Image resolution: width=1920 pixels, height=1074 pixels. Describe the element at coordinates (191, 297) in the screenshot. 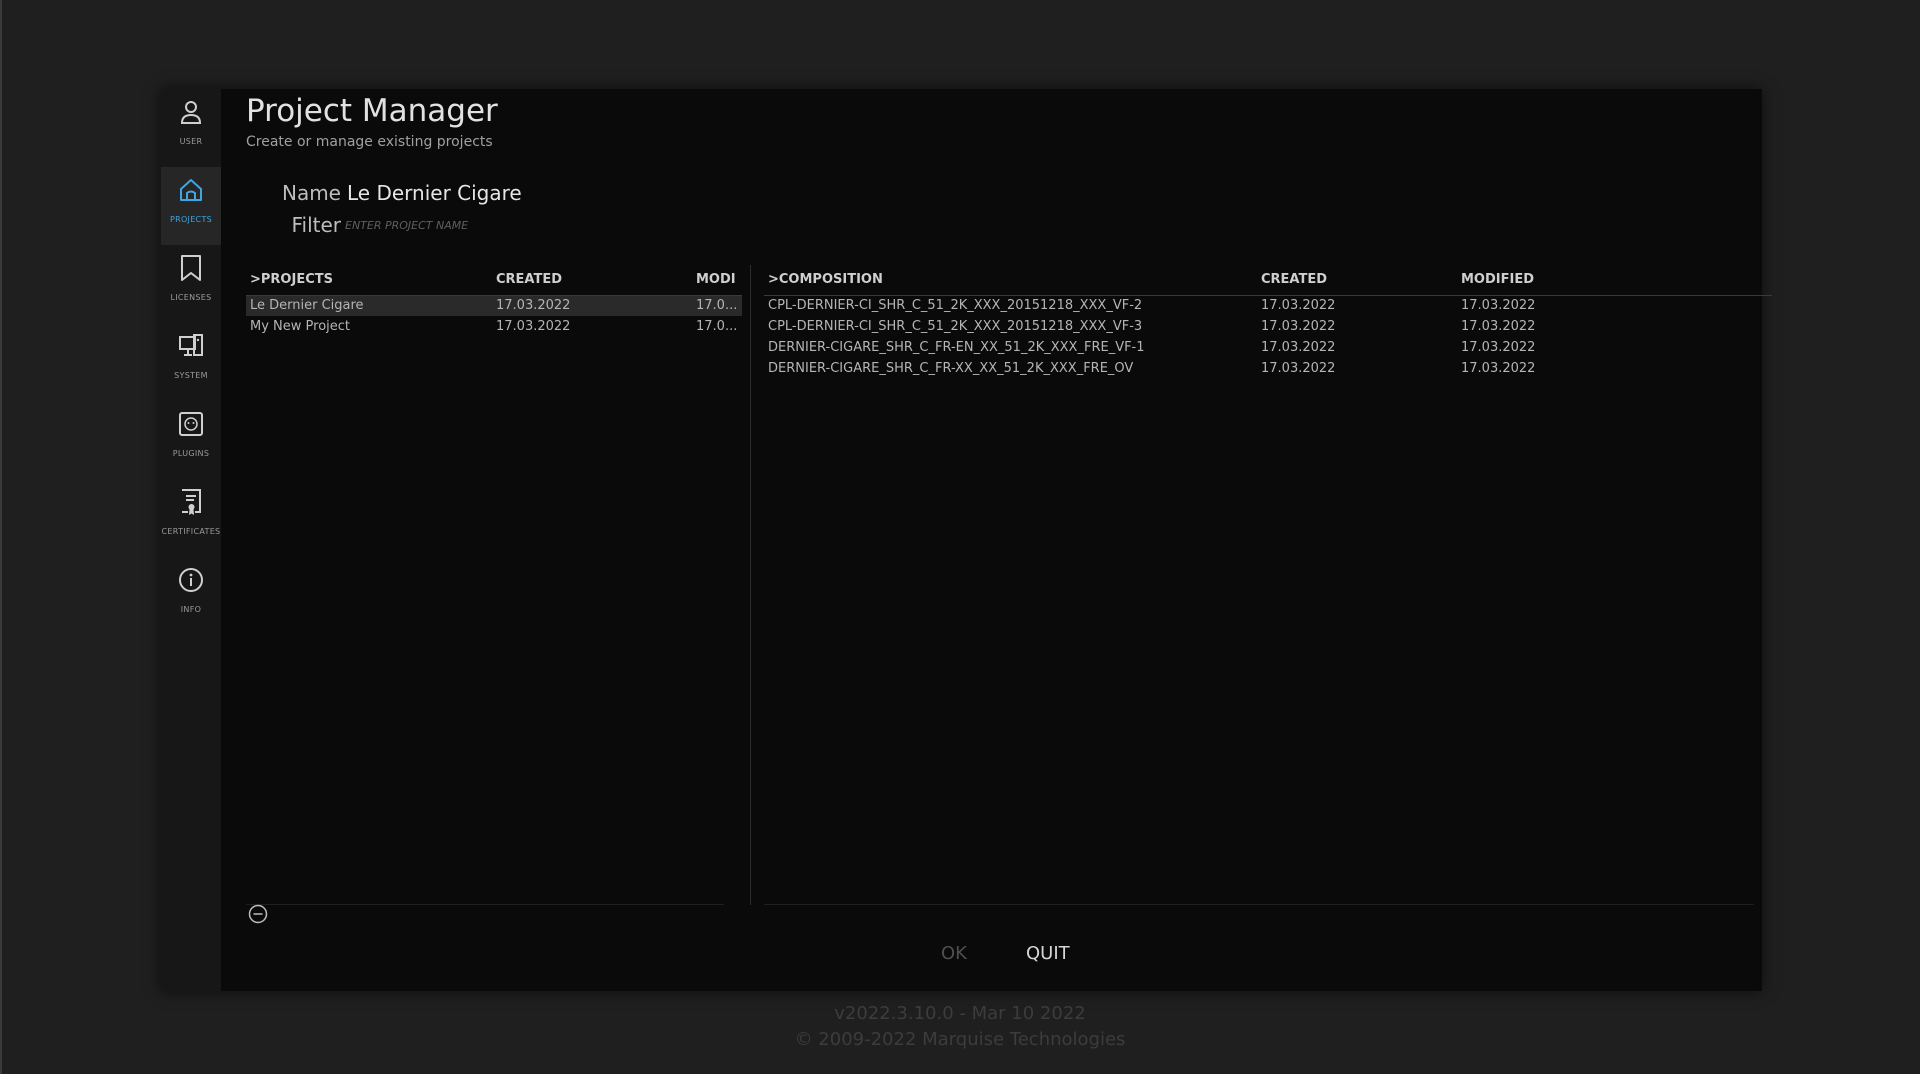

I see `sidebar-item-label: LICENSES` at that location.